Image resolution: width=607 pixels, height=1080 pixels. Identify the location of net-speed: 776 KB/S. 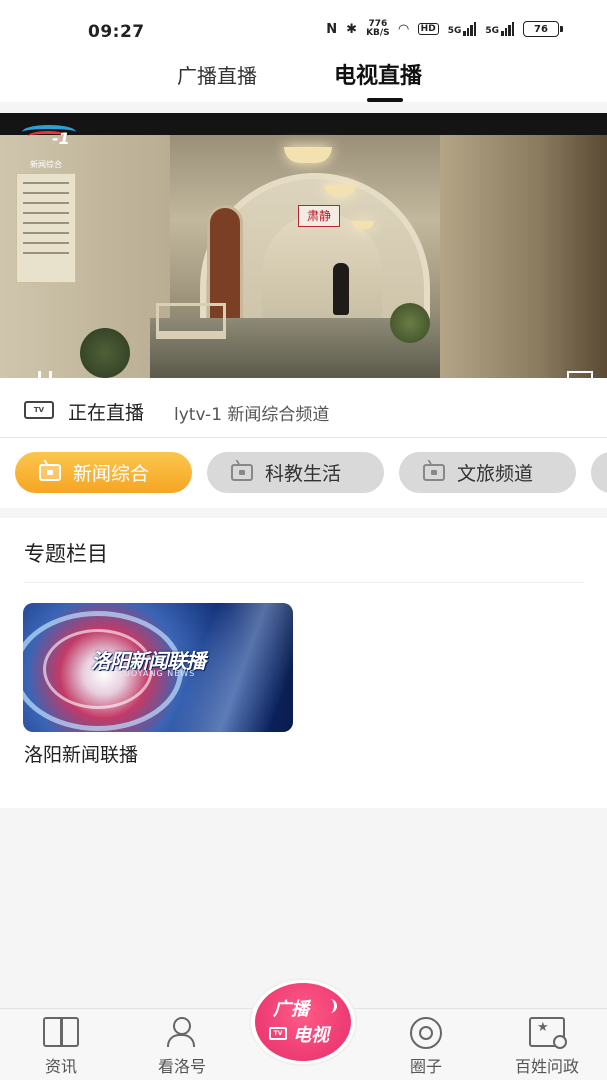
(378, 29).